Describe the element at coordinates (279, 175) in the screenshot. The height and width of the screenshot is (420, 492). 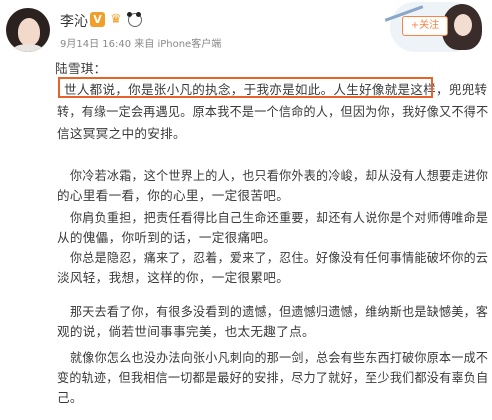
I see `post-text-line: 你冷若冰霜，这个世界上的人，也只看你外表的冷峻，却从没有人想要走进你` at that location.